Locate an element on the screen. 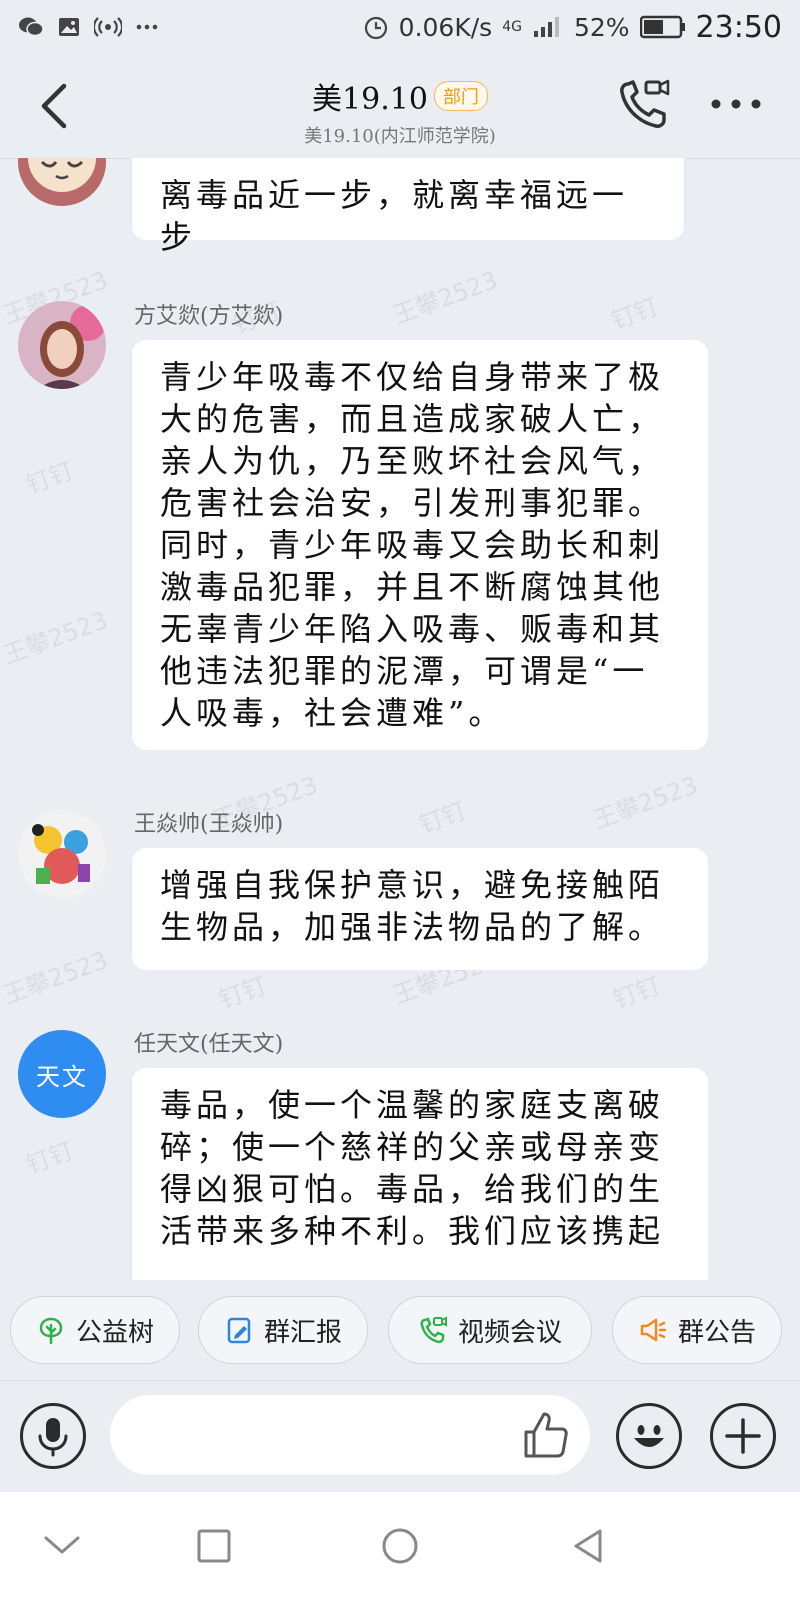 Image resolution: width=800 pixels, height=1600 pixels. message-bubble: 离毒品近一步，就离幸福远一步 is located at coordinates (408, 207).